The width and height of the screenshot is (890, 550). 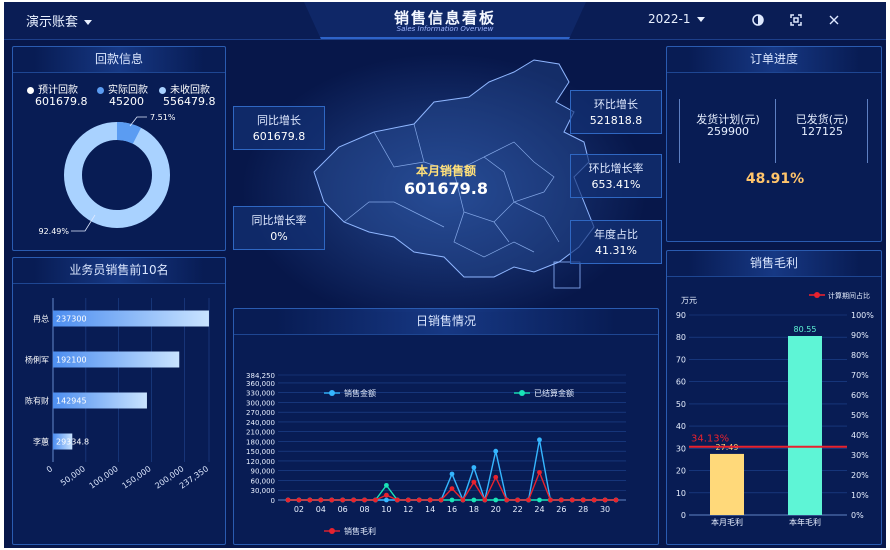 I want to click on x-tick-label: 24, so click(x=539, y=509).